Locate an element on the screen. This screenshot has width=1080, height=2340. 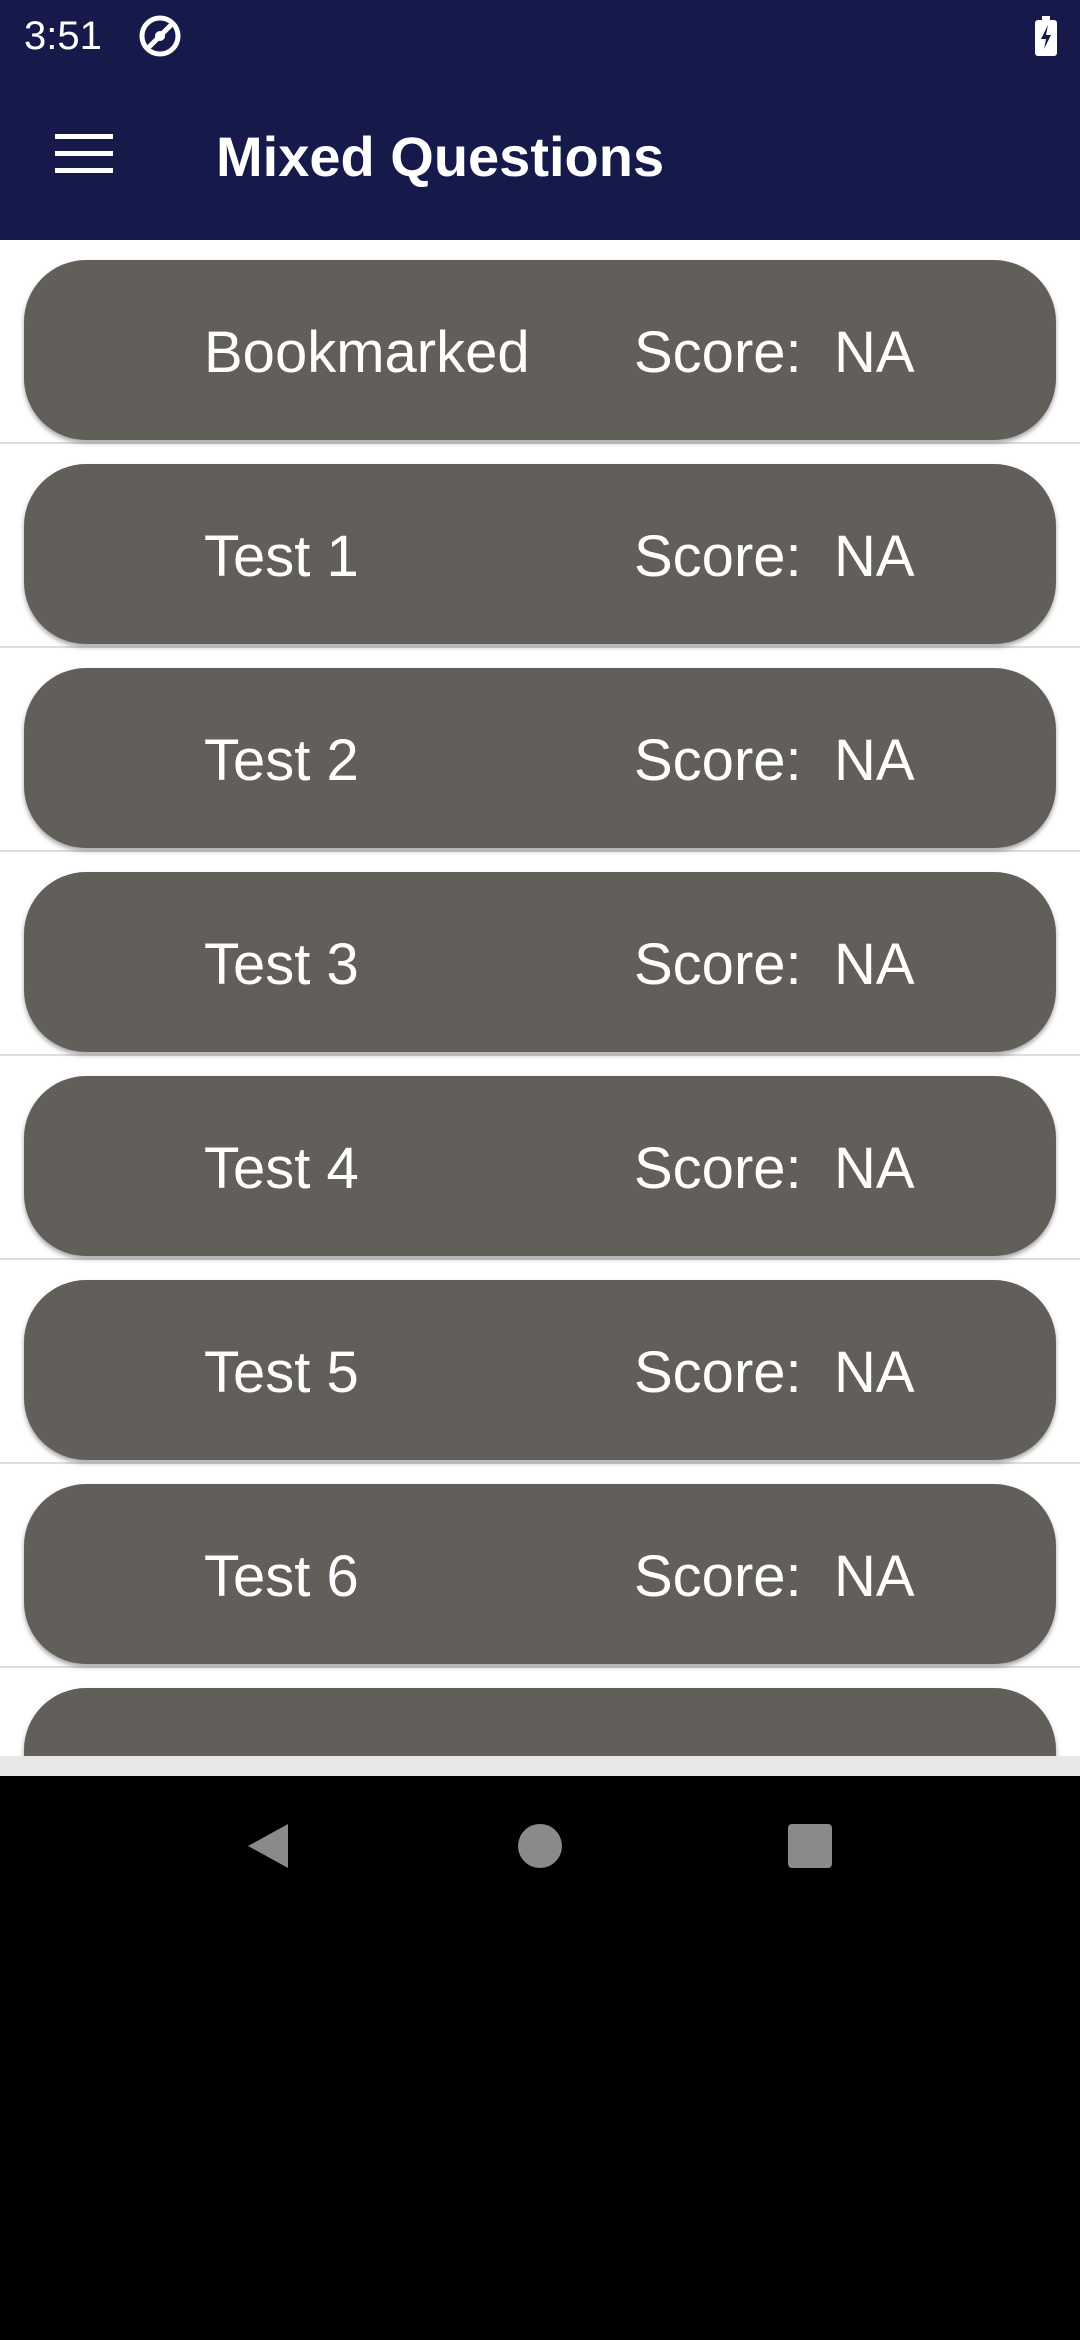
back-triangle-icon is located at coordinates (268, 1857).